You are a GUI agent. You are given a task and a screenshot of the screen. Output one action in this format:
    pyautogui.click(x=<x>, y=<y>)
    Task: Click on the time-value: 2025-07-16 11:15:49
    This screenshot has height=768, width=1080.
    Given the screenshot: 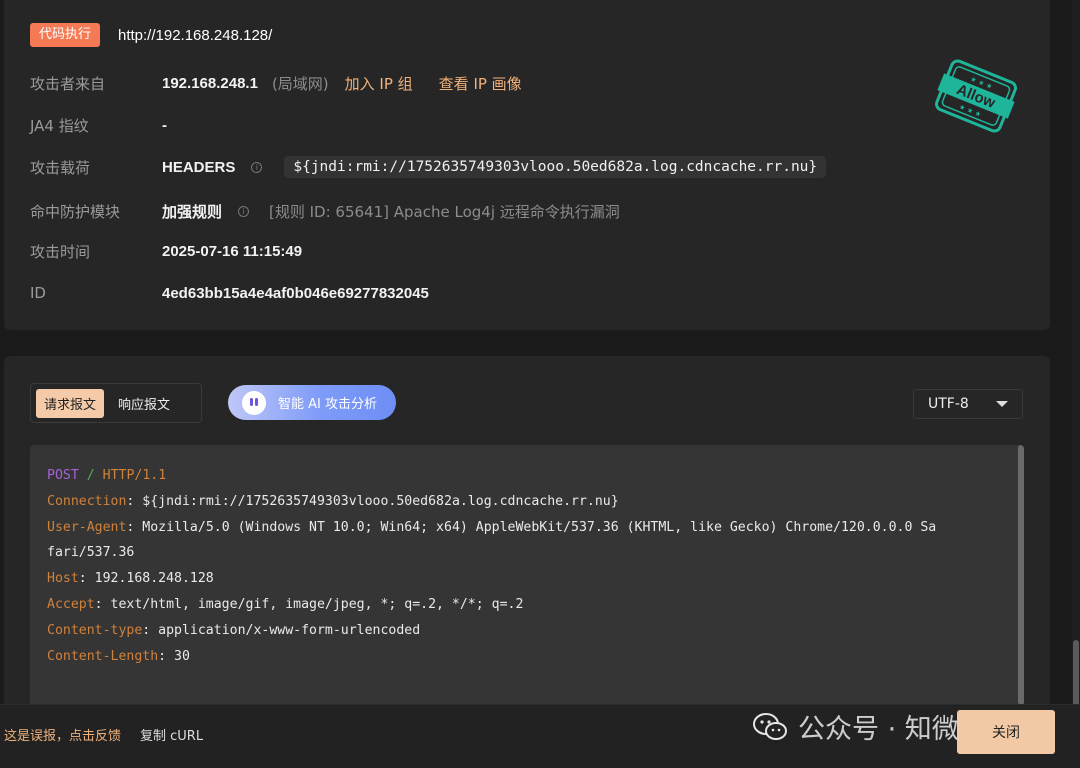 What is the action you would take?
    pyautogui.click(x=232, y=251)
    